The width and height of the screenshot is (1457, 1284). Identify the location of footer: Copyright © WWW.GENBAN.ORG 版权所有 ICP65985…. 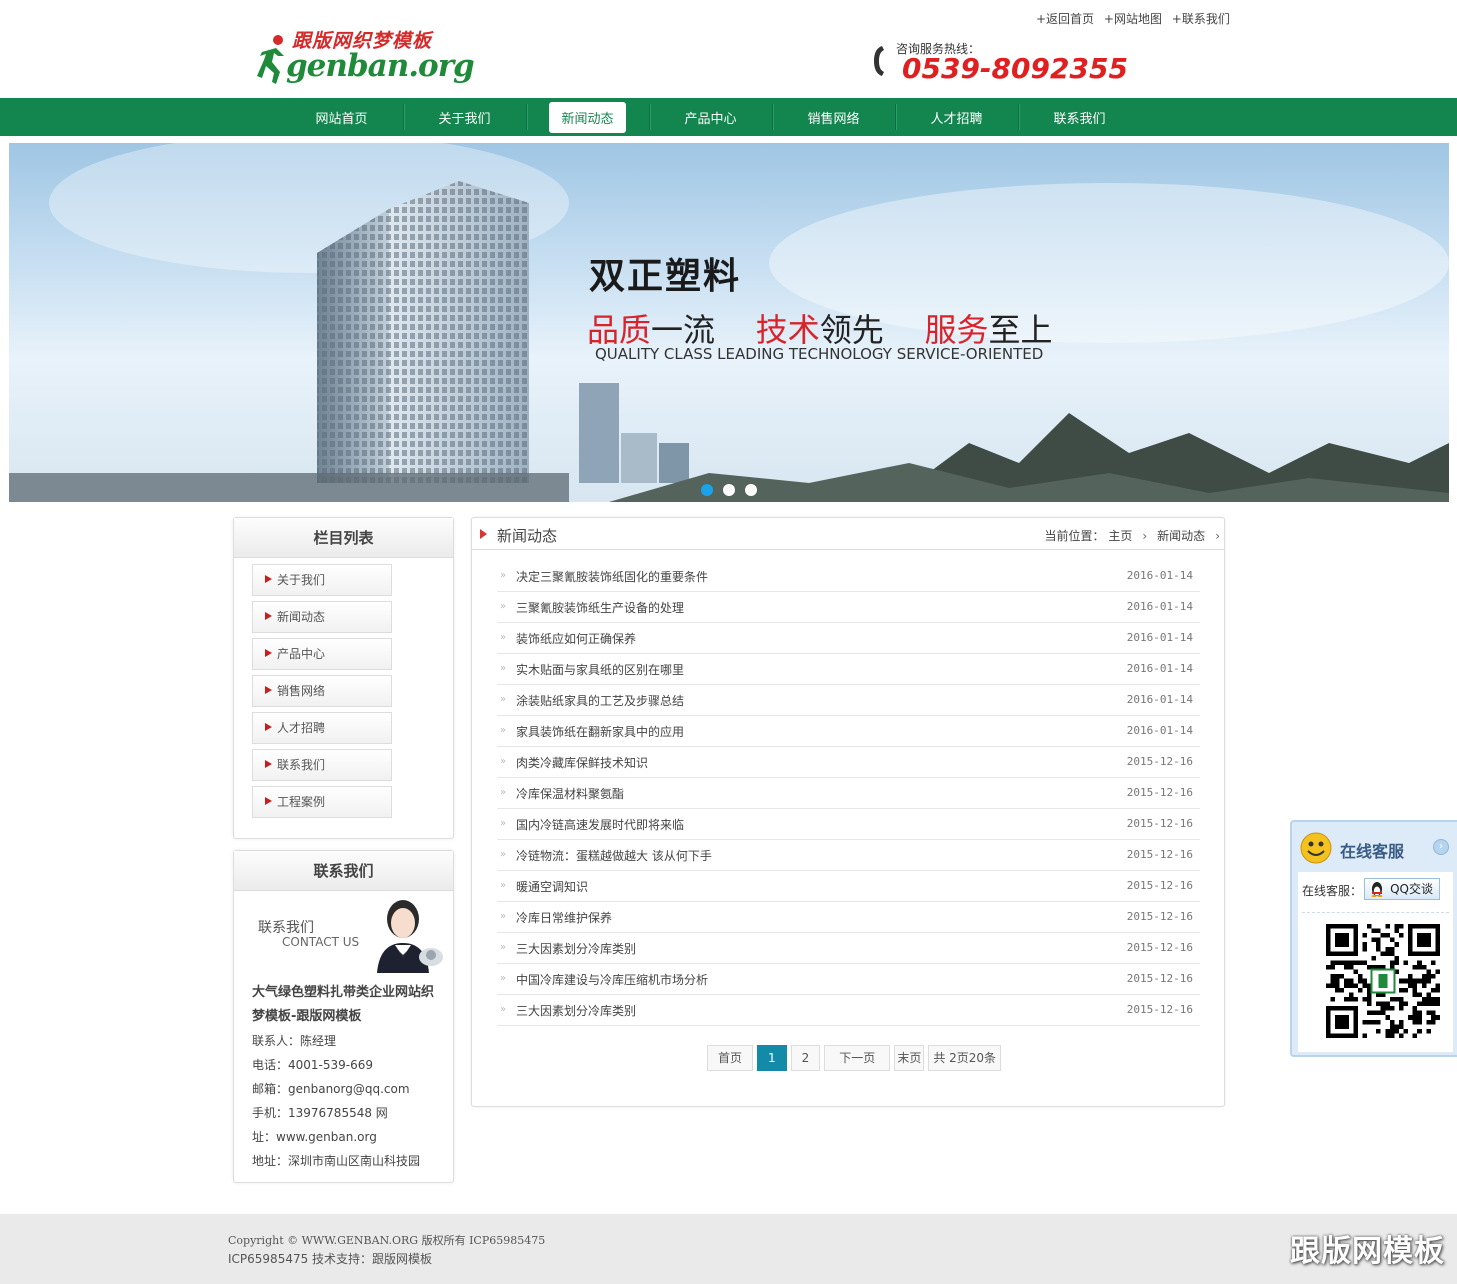
(728, 1249).